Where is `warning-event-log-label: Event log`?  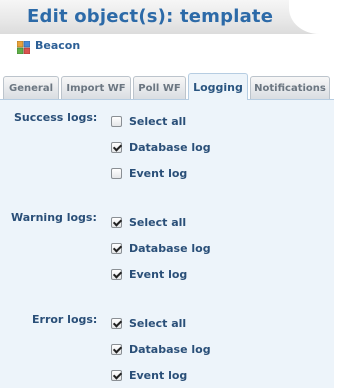 warning-event-log-label: Event log is located at coordinates (158, 274).